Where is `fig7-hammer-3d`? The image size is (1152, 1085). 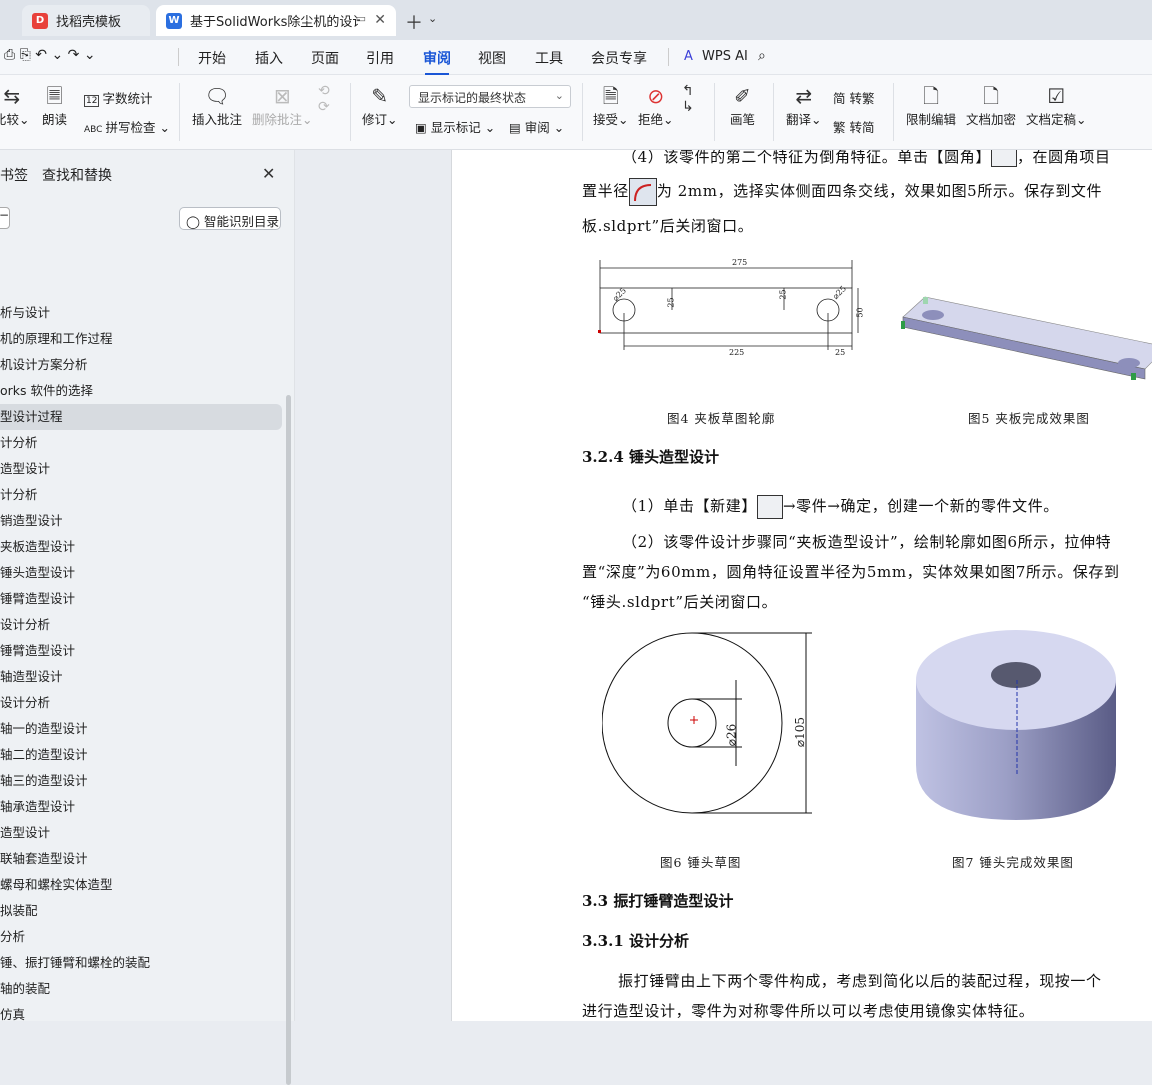
fig7-hammer-3d is located at coordinates (1016, 725).